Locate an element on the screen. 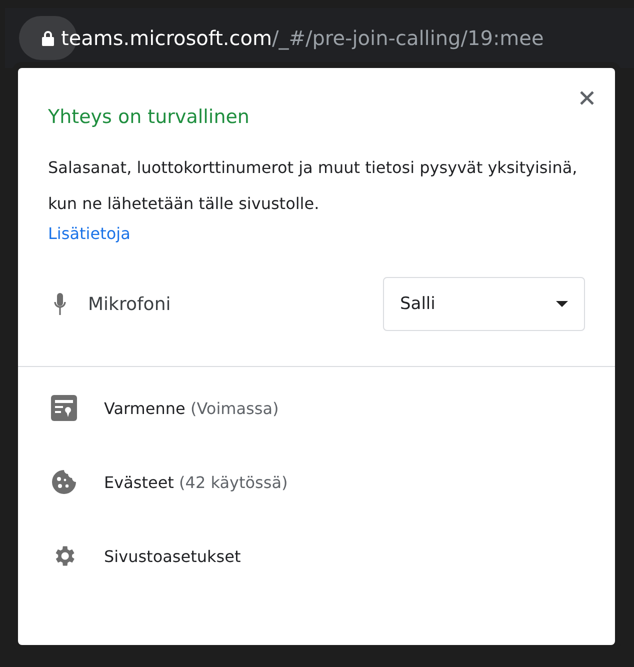 The width and height of the screenshot is (634, 667). description-text: Salasanat, luottokorttinumerot ja muut tietosi pysyvät yksityisinä, kun ne lähetetään tälle sivustolle. is located at coordinates (313, 186).